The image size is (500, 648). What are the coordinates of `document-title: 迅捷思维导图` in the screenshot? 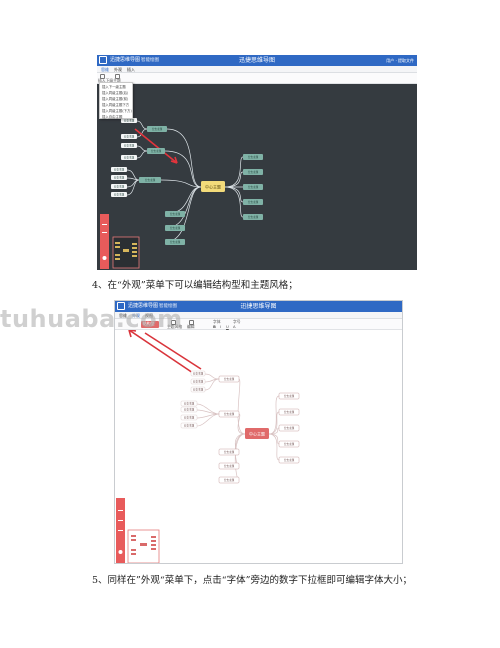 It's located at (256, 60).